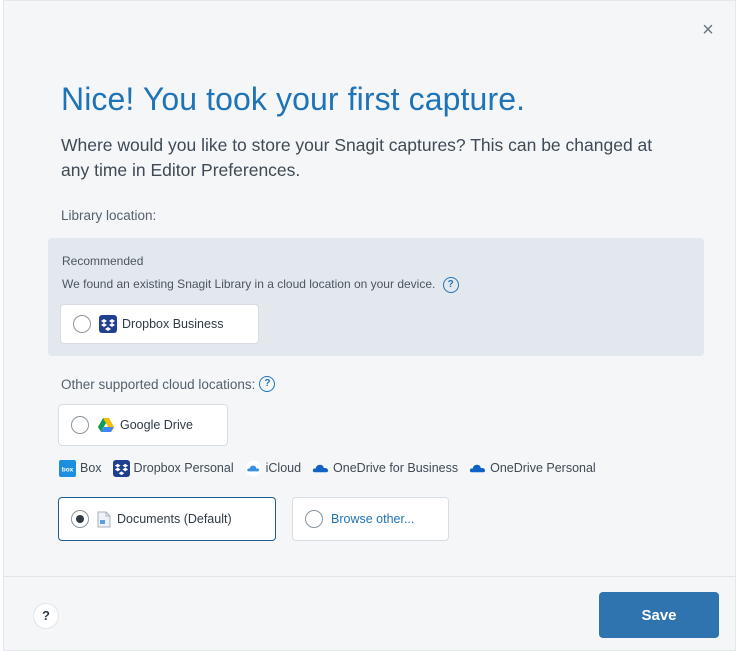 The height and width of the screenshot is (651, 736). I want to click on service-box: box Box, so click(80, 468).